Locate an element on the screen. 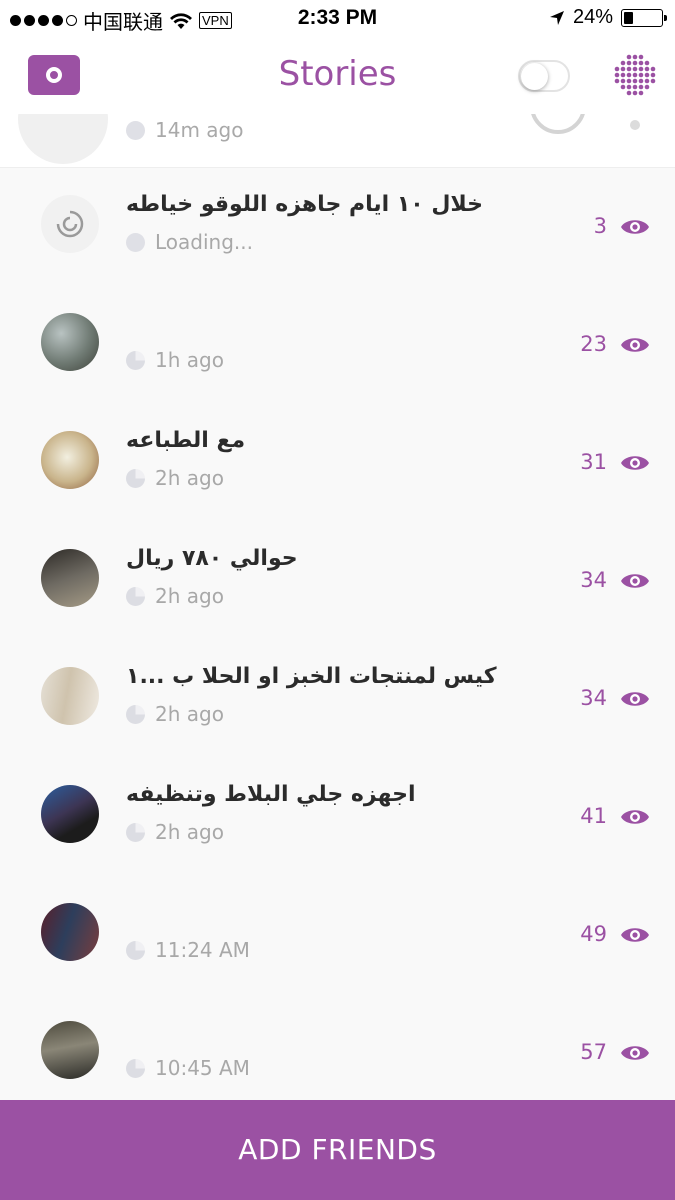 The width and height of the screenshot is (675, 1200). location-arrow-icon is located at coordinates (556, 17).